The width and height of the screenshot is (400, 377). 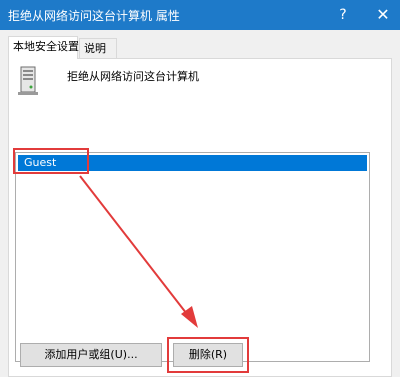 What do you see at coordinates (208, 355) in the screenshot?
I see `highlight-remove-box` at bounding box center [208, 355].